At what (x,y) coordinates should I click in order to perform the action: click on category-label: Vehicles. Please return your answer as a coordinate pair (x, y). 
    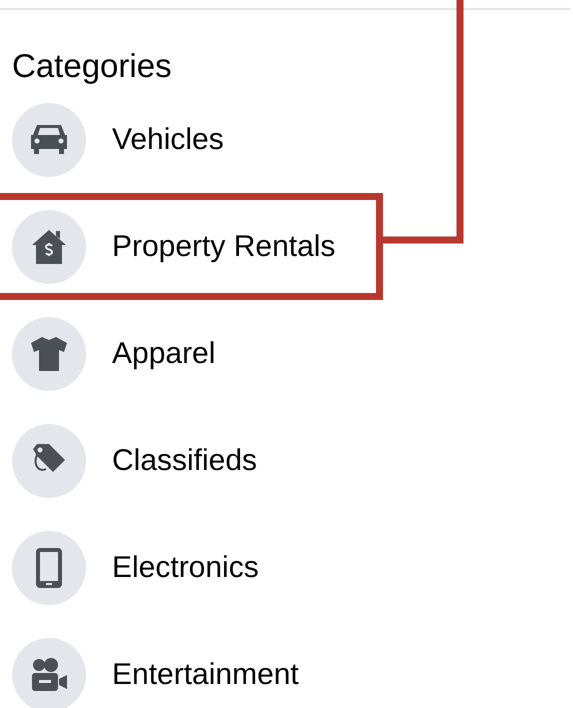
    Looking at the image, I should click on (168, 139).